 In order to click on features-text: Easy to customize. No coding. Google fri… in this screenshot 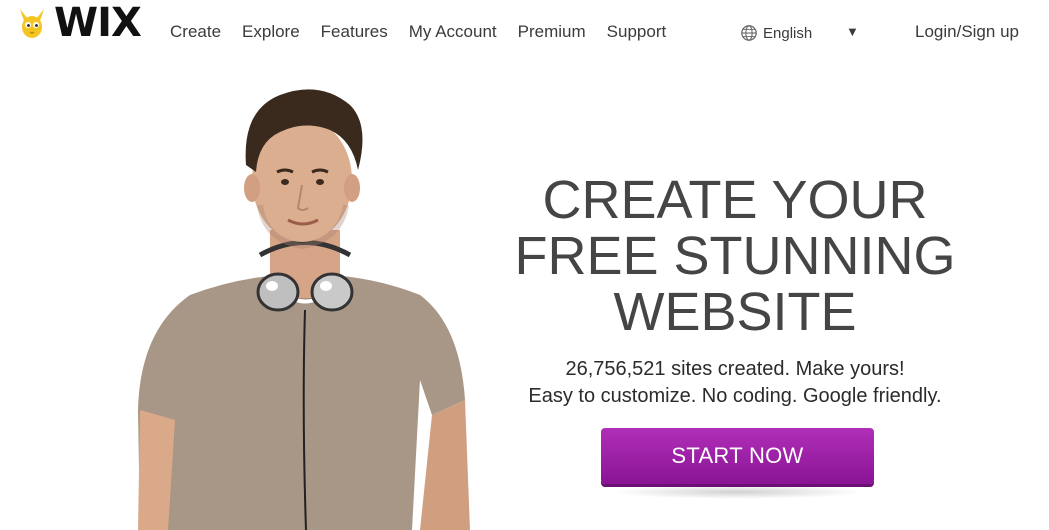, I will do `click(735, 396)`.